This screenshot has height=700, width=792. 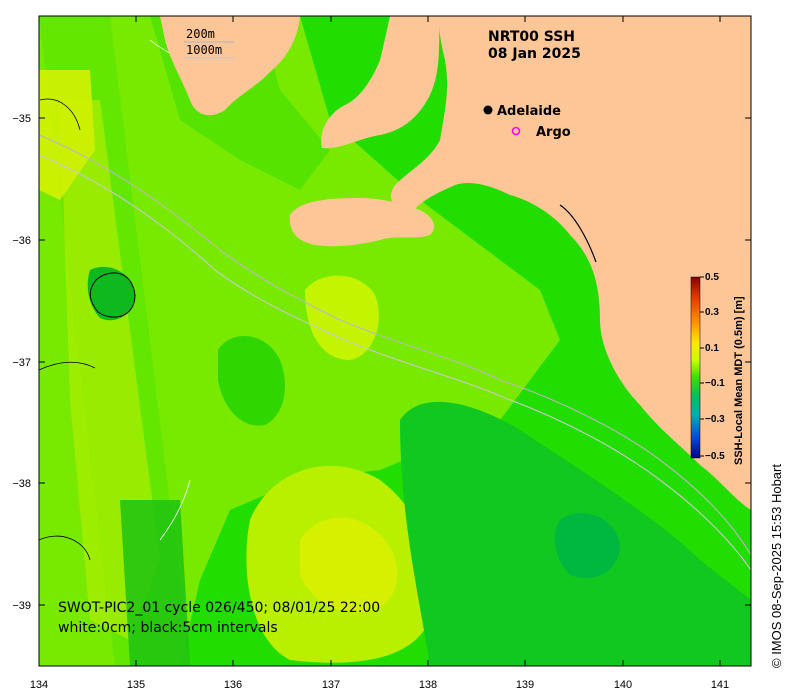 I want to click on colorbar-tick-label: −0.5, so click(x=715, y=456).